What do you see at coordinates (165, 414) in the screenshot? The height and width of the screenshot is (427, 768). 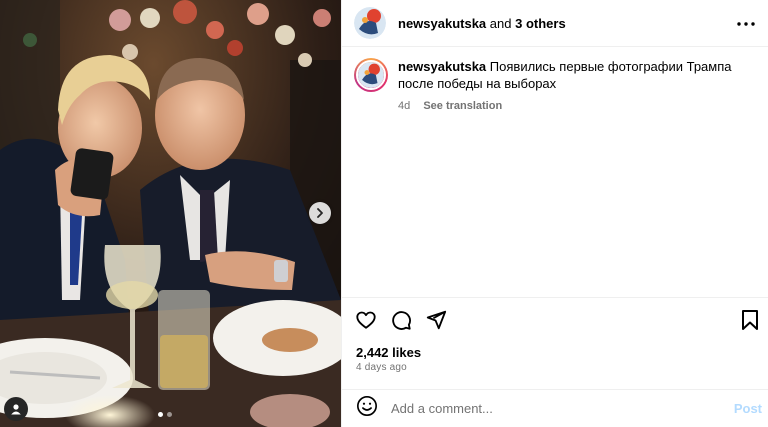 I see `carousel-dots` at bounding box center [165, 414].